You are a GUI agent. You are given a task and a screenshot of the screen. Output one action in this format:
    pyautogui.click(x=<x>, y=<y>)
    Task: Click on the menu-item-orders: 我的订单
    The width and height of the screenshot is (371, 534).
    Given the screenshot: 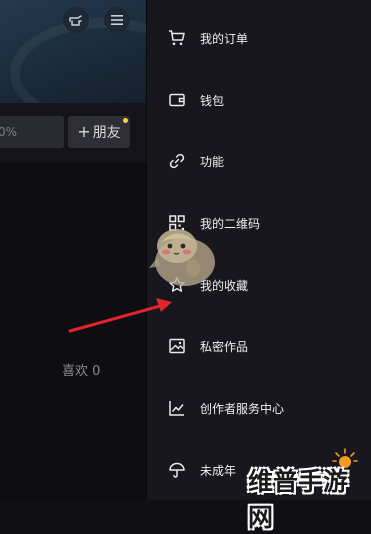 What is the action you would take?
    pyautogui.click(x=259, y=38)
    